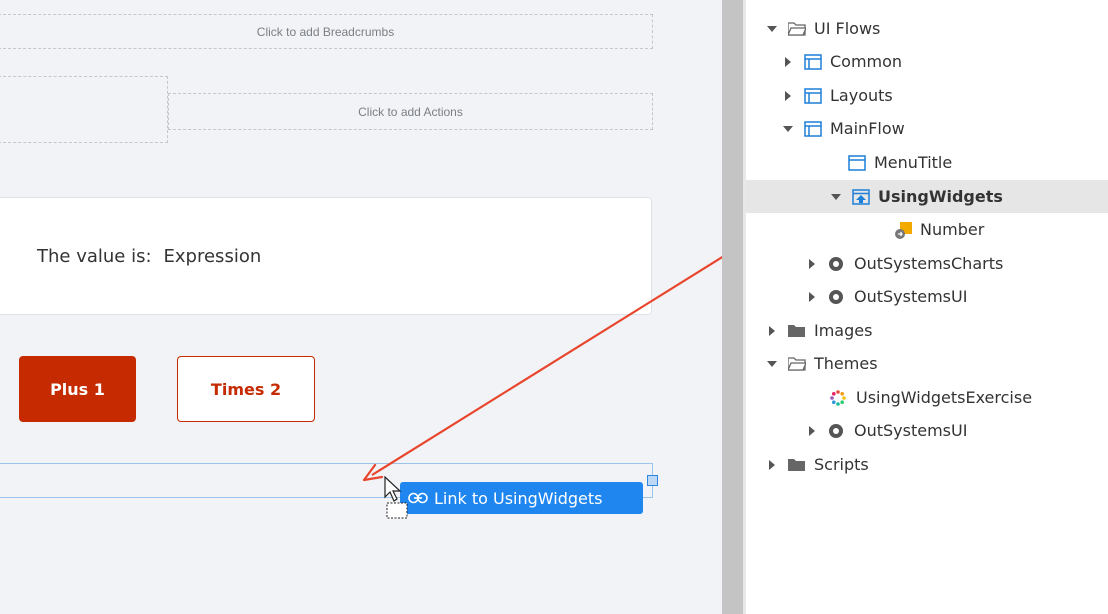  Describe the element at coordinates (652, 480) in the screenshot. I see `resize-handle` at that location.